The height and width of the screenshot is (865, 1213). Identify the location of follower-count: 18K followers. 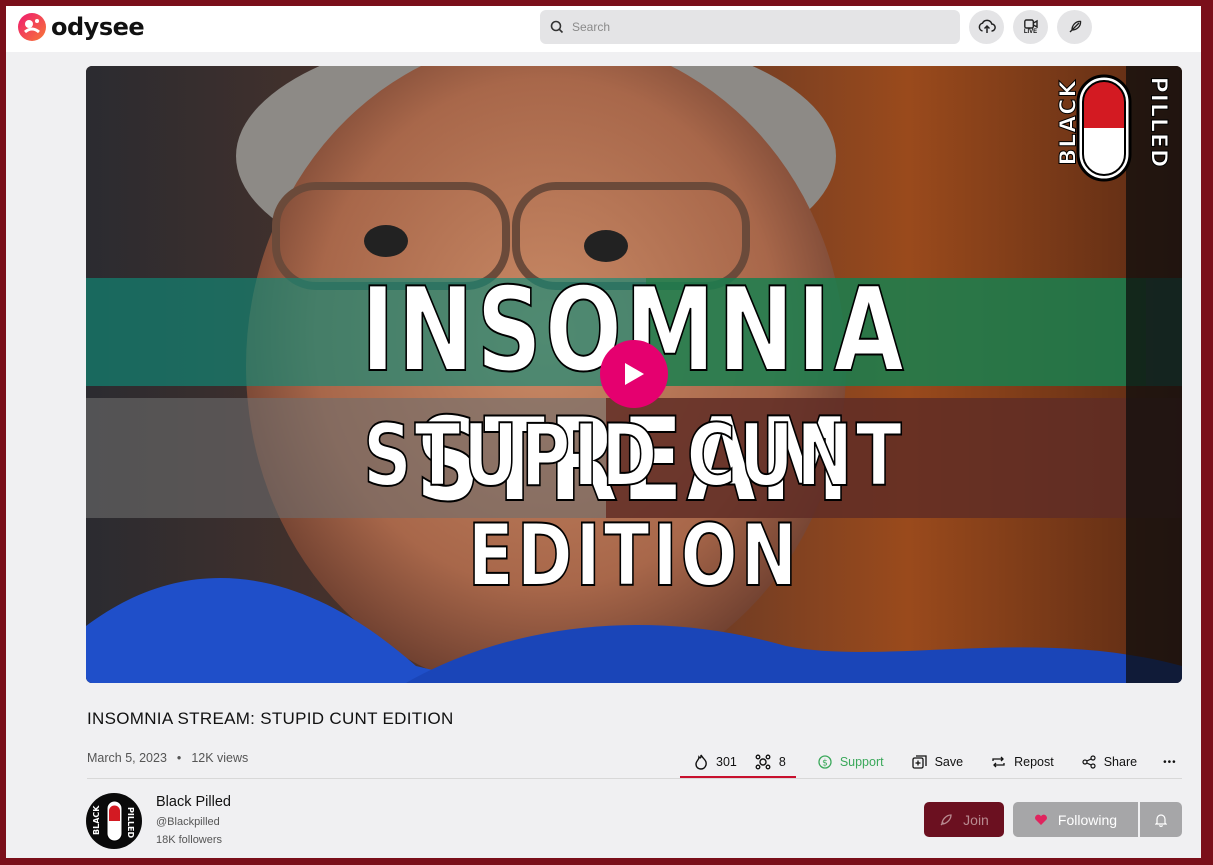
(189, 840).